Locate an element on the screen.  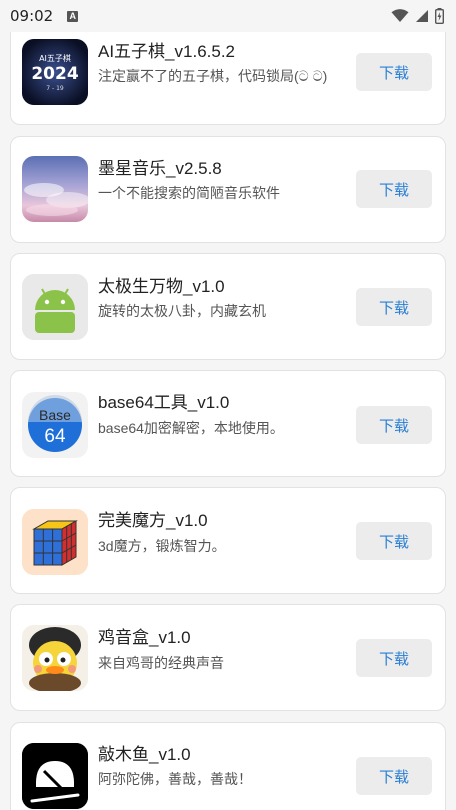
app-description: 旋转的太极八卦，内藏玄机 is located at coordinates (182, 311).